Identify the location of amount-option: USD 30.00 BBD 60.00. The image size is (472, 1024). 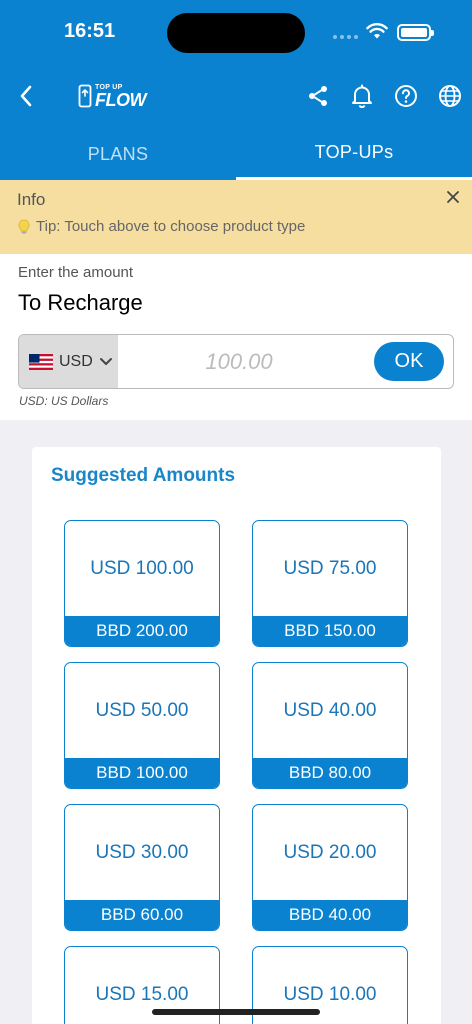
(142, 867).